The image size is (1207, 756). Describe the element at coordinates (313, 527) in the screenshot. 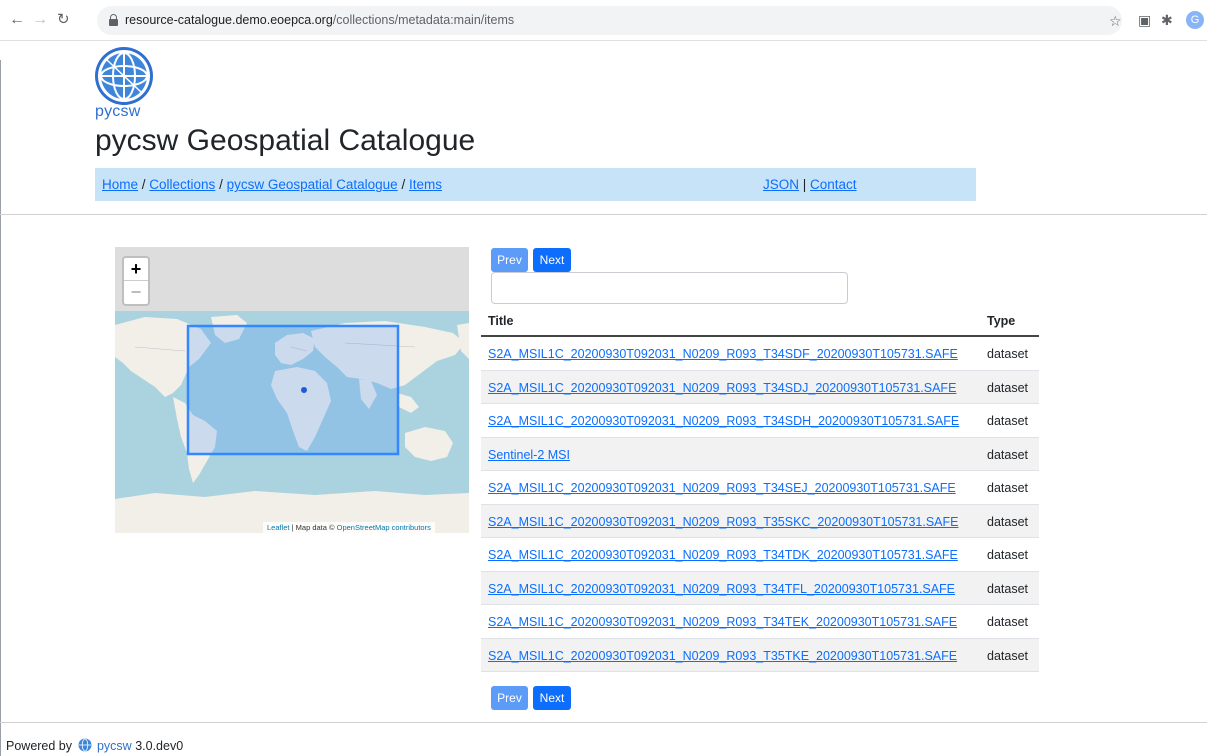

I see `attribution-text: | Map data ©` at that location.